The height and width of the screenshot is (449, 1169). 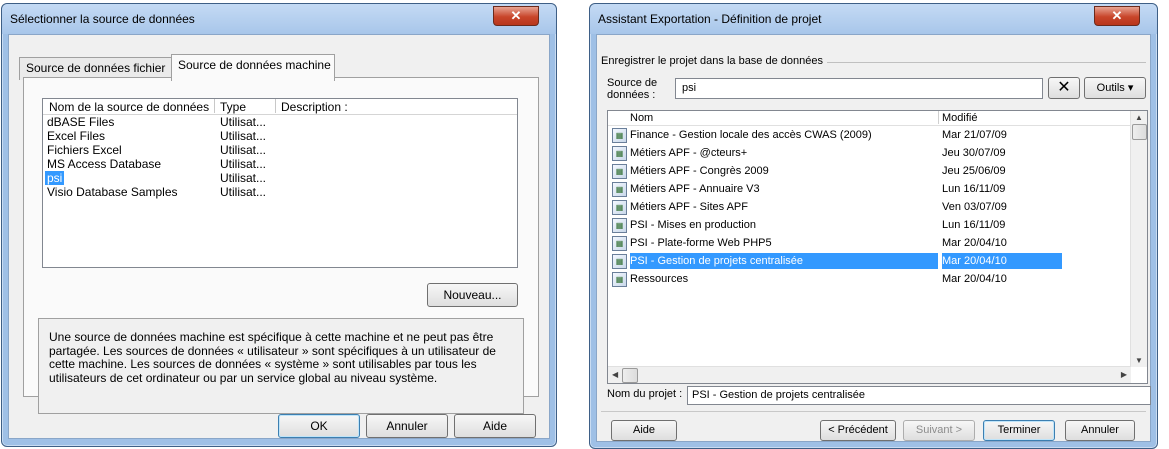 What do you see at coordinates (1019, 430) in the screenshot?
I see `finish-button: Terminer` at bounding box center [1019, 430].